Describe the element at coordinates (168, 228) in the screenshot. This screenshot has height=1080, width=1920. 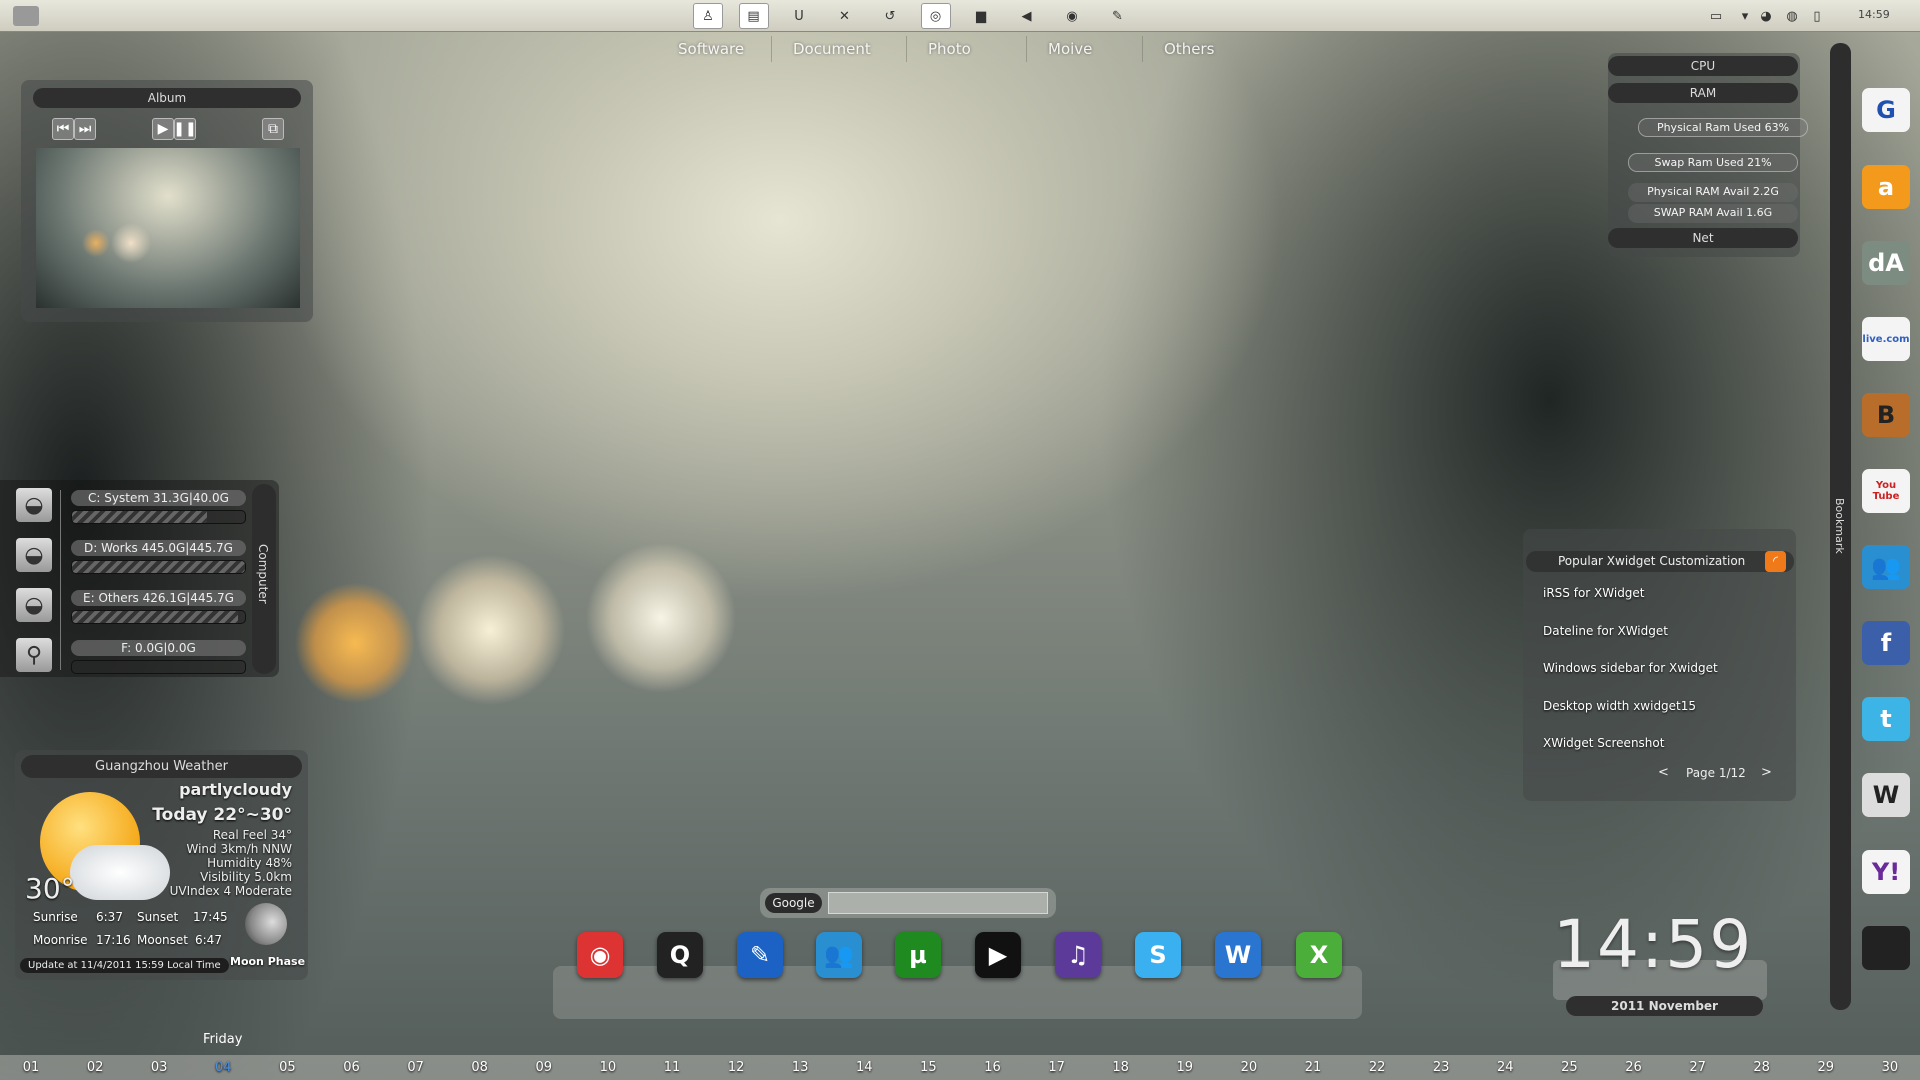
I see `album-photo` at that location.